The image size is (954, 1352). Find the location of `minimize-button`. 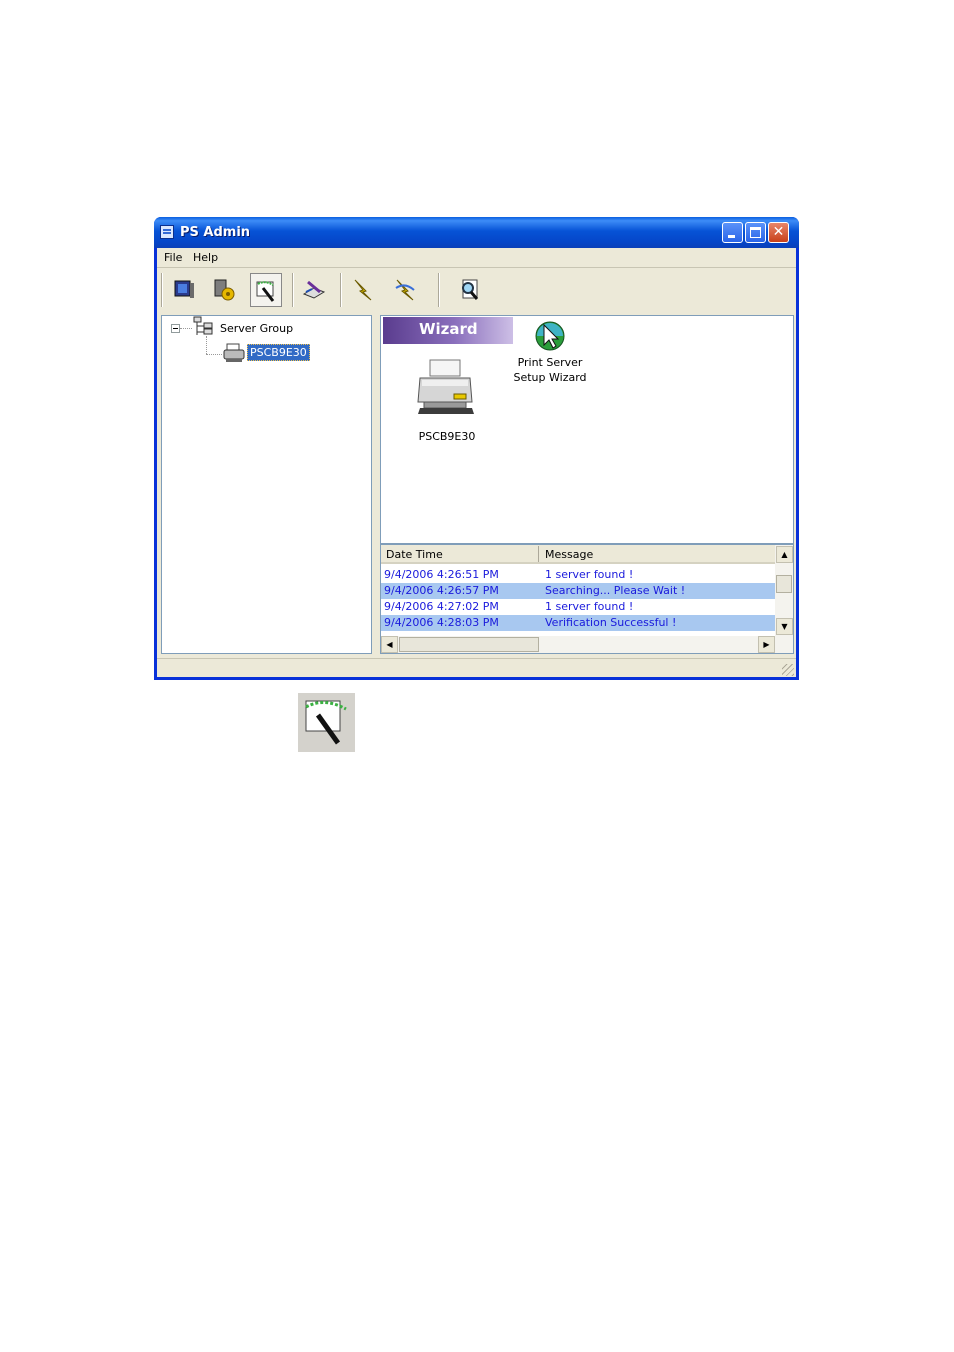

minimize-button is located at coordinates (732, 232).